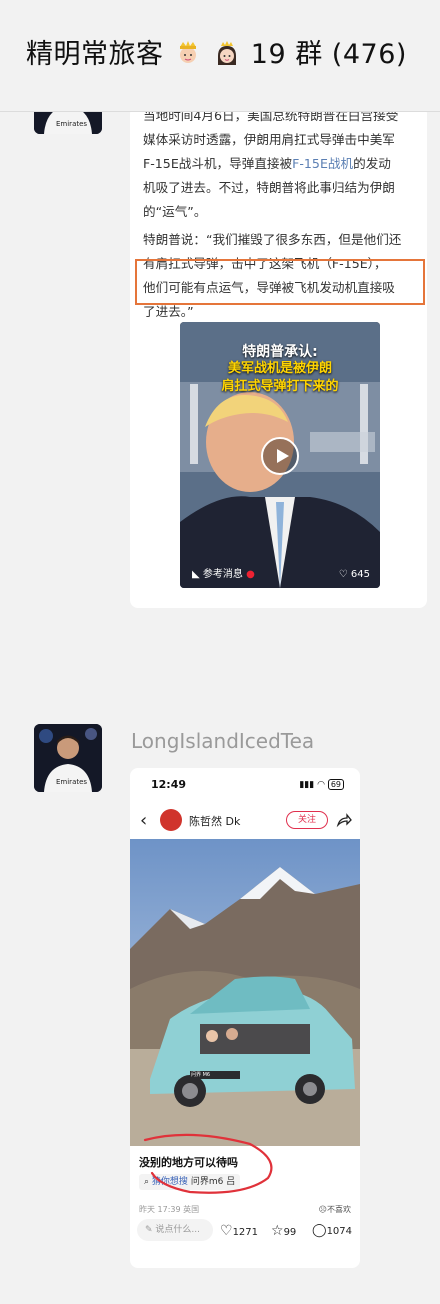  Describe the element at coordinates (216, 51) in the screenshot. I see `chat-title: 精明常旅客 19 群 (476)` at that location.